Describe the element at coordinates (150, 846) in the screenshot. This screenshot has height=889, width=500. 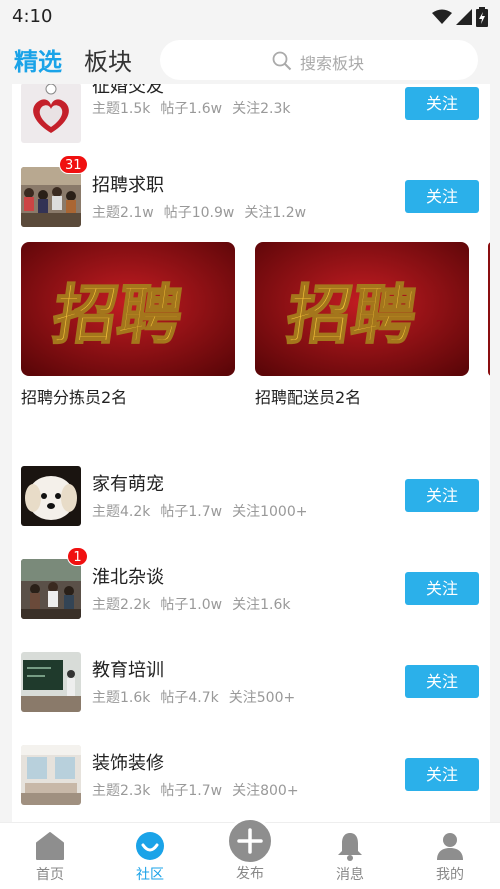
I see `community-icon` at that location.